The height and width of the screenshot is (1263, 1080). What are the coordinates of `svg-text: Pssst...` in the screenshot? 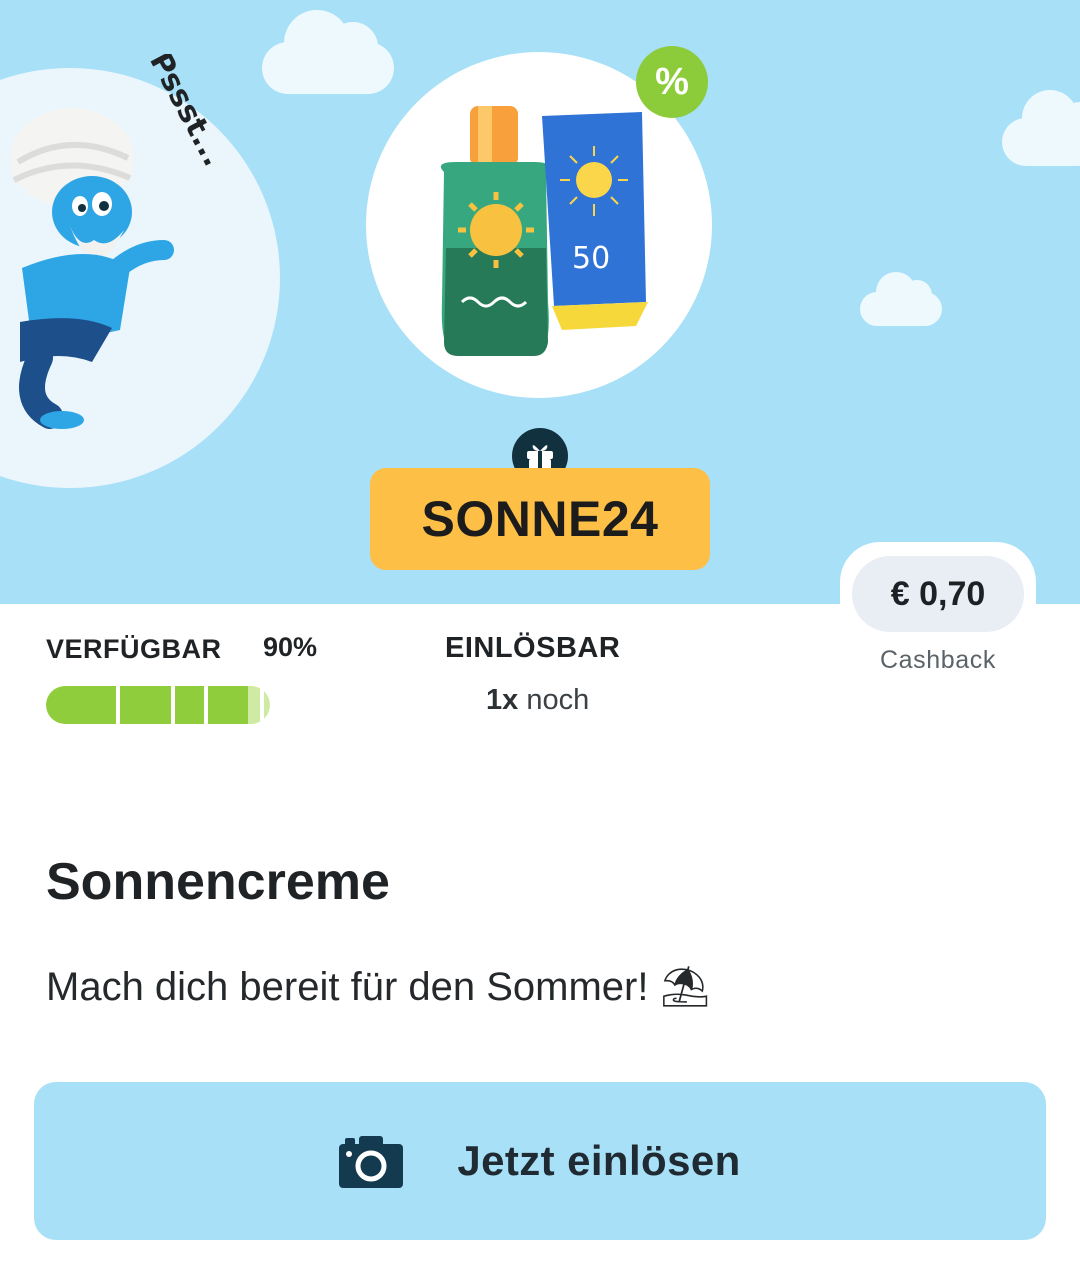 It's located at (190, 113).